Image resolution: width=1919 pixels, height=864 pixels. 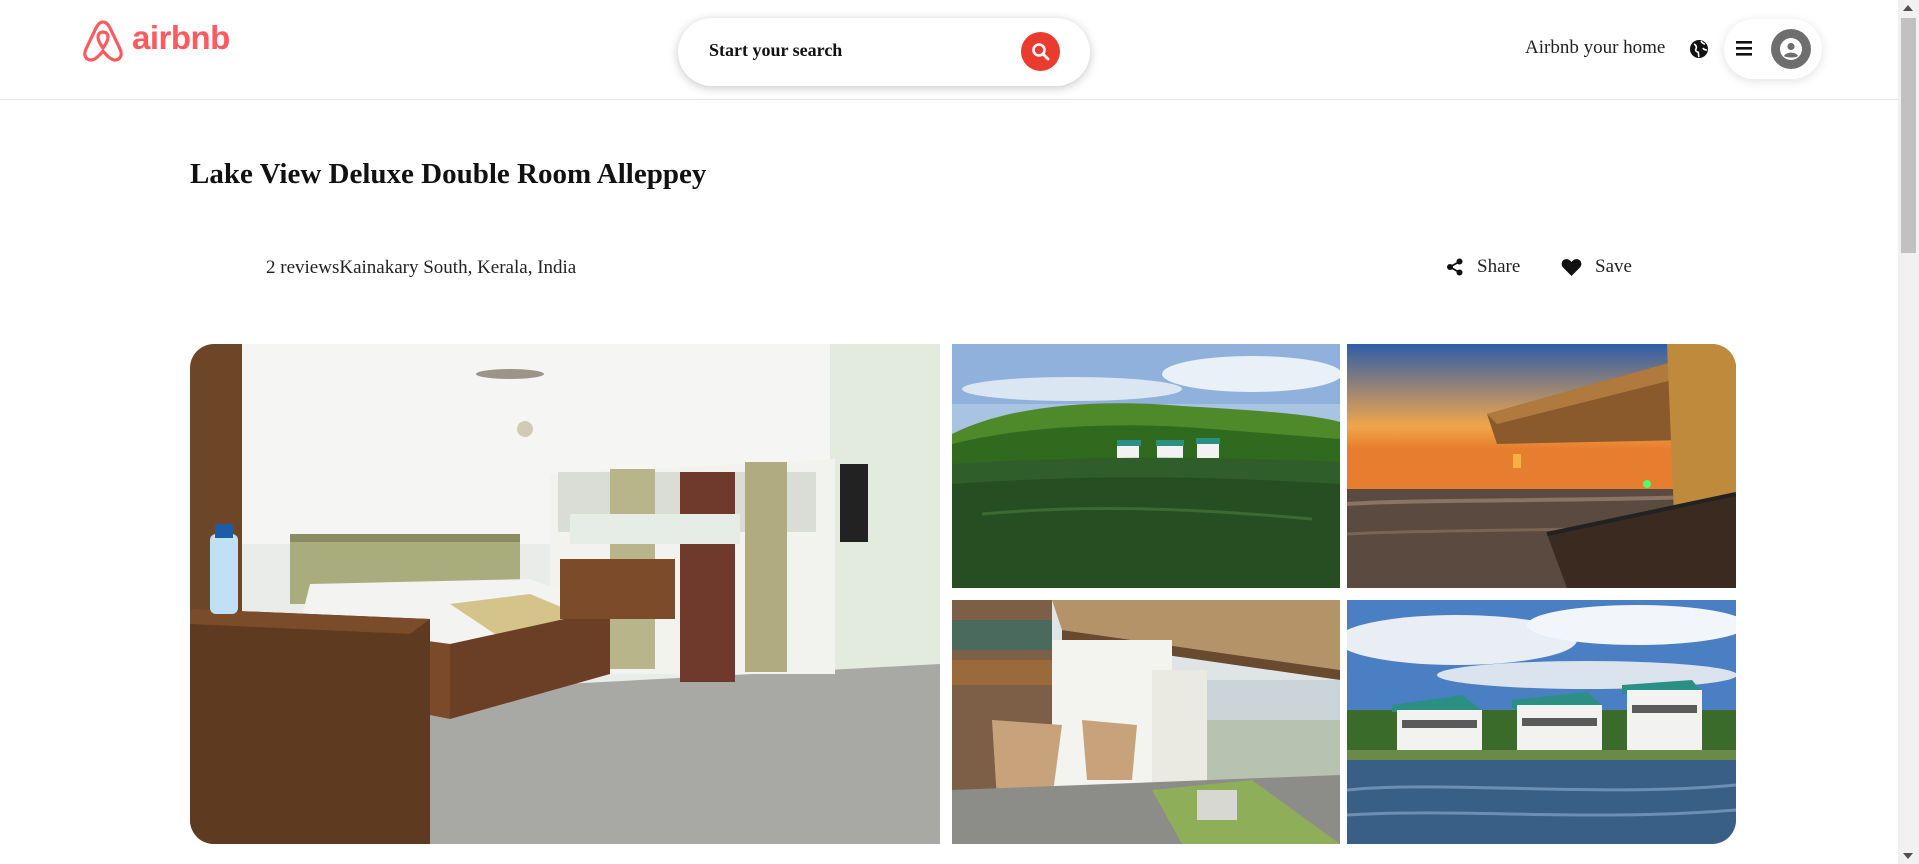 I want to click on veranda-image, so click(x=1146, y=722).